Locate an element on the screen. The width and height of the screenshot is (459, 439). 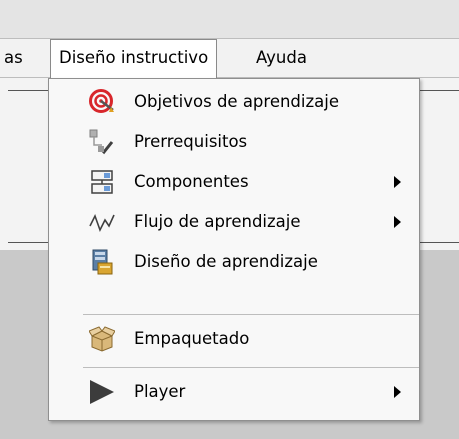
learning-flow-icon is located at coordinates (102, 222).